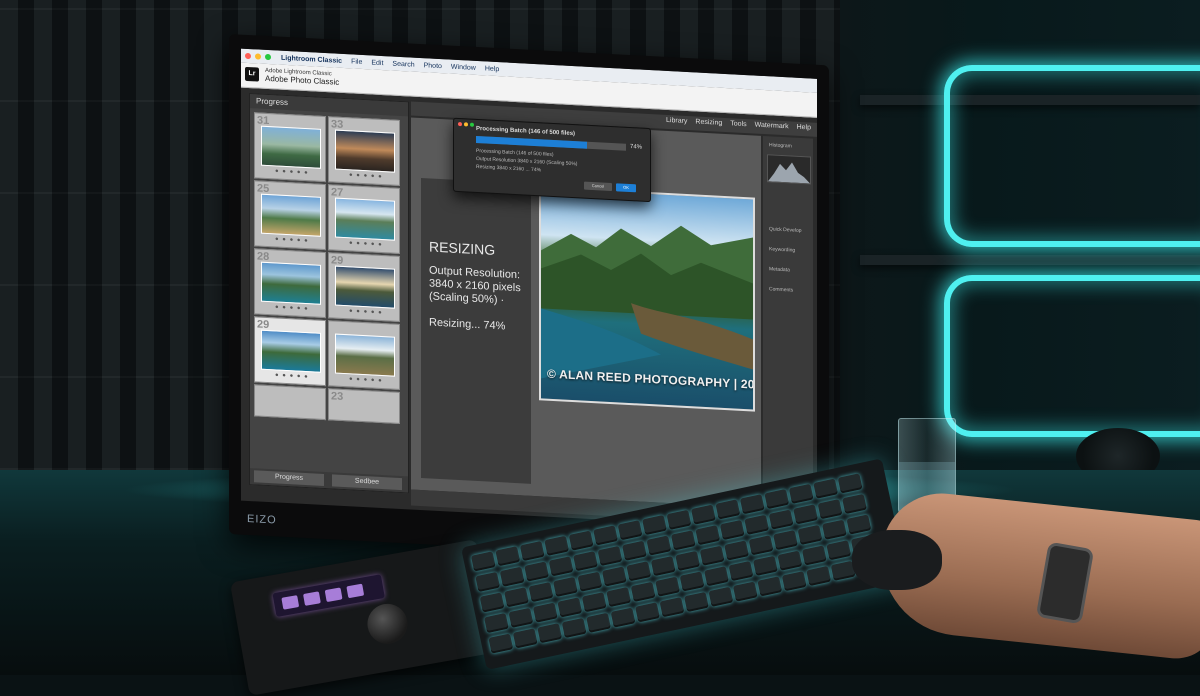  What do you see at coordinates (433, 66) in the screenshot?
I see `menu-photo: Photo` at bounding box center [433, 66].